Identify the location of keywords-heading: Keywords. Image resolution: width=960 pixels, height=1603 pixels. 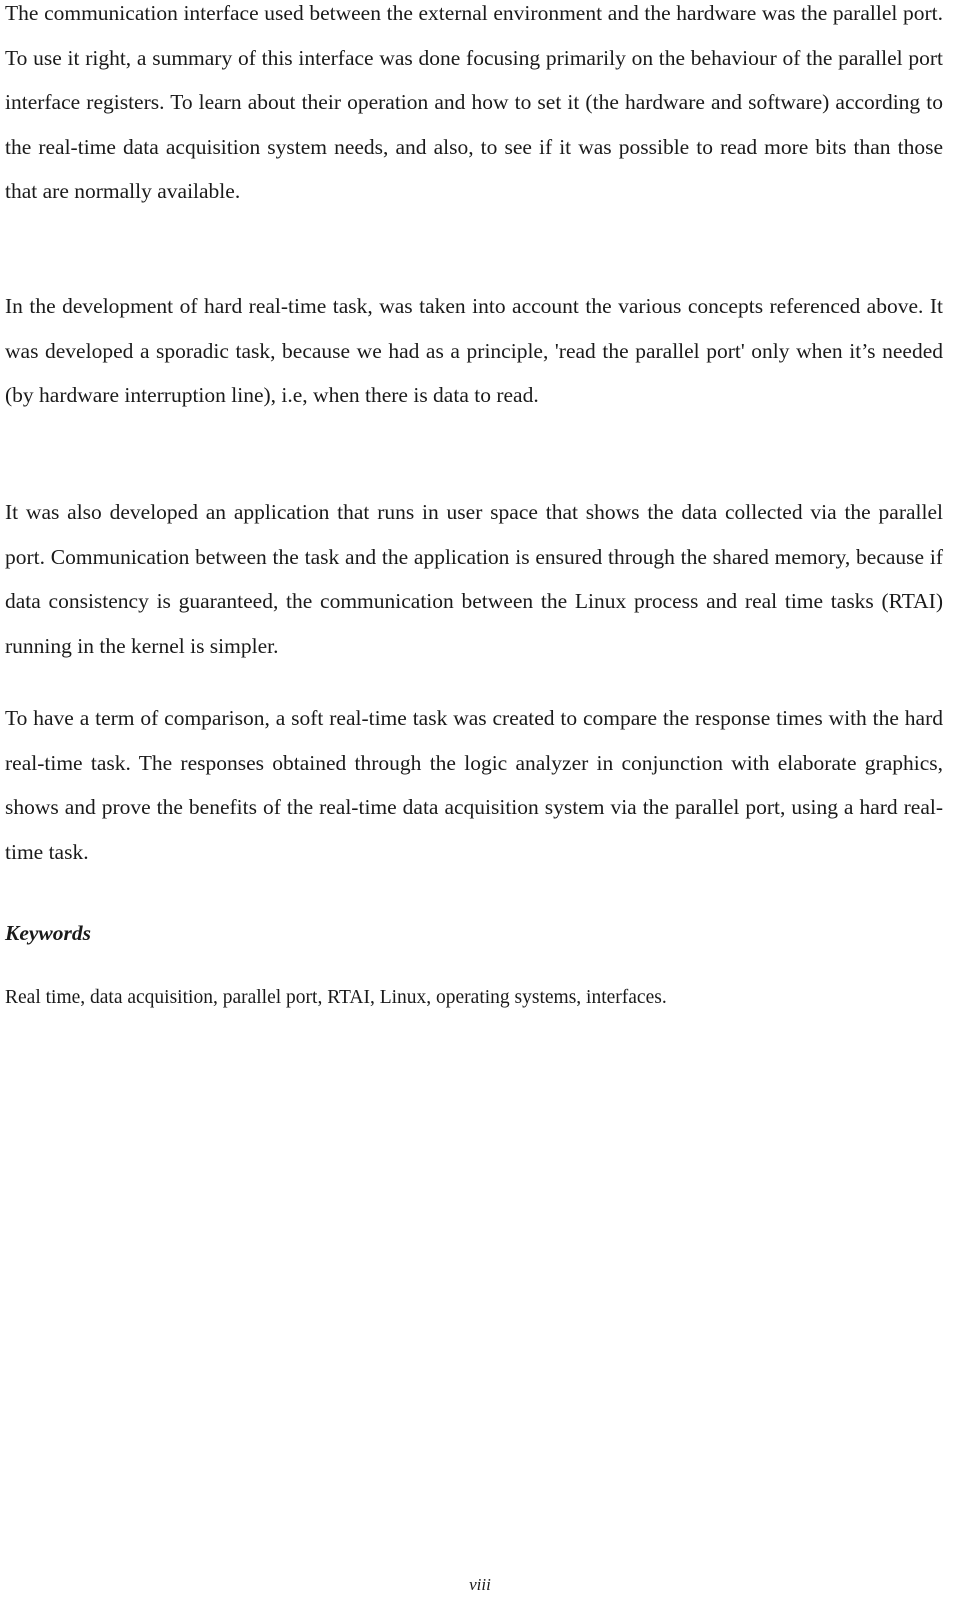
(48, 933).